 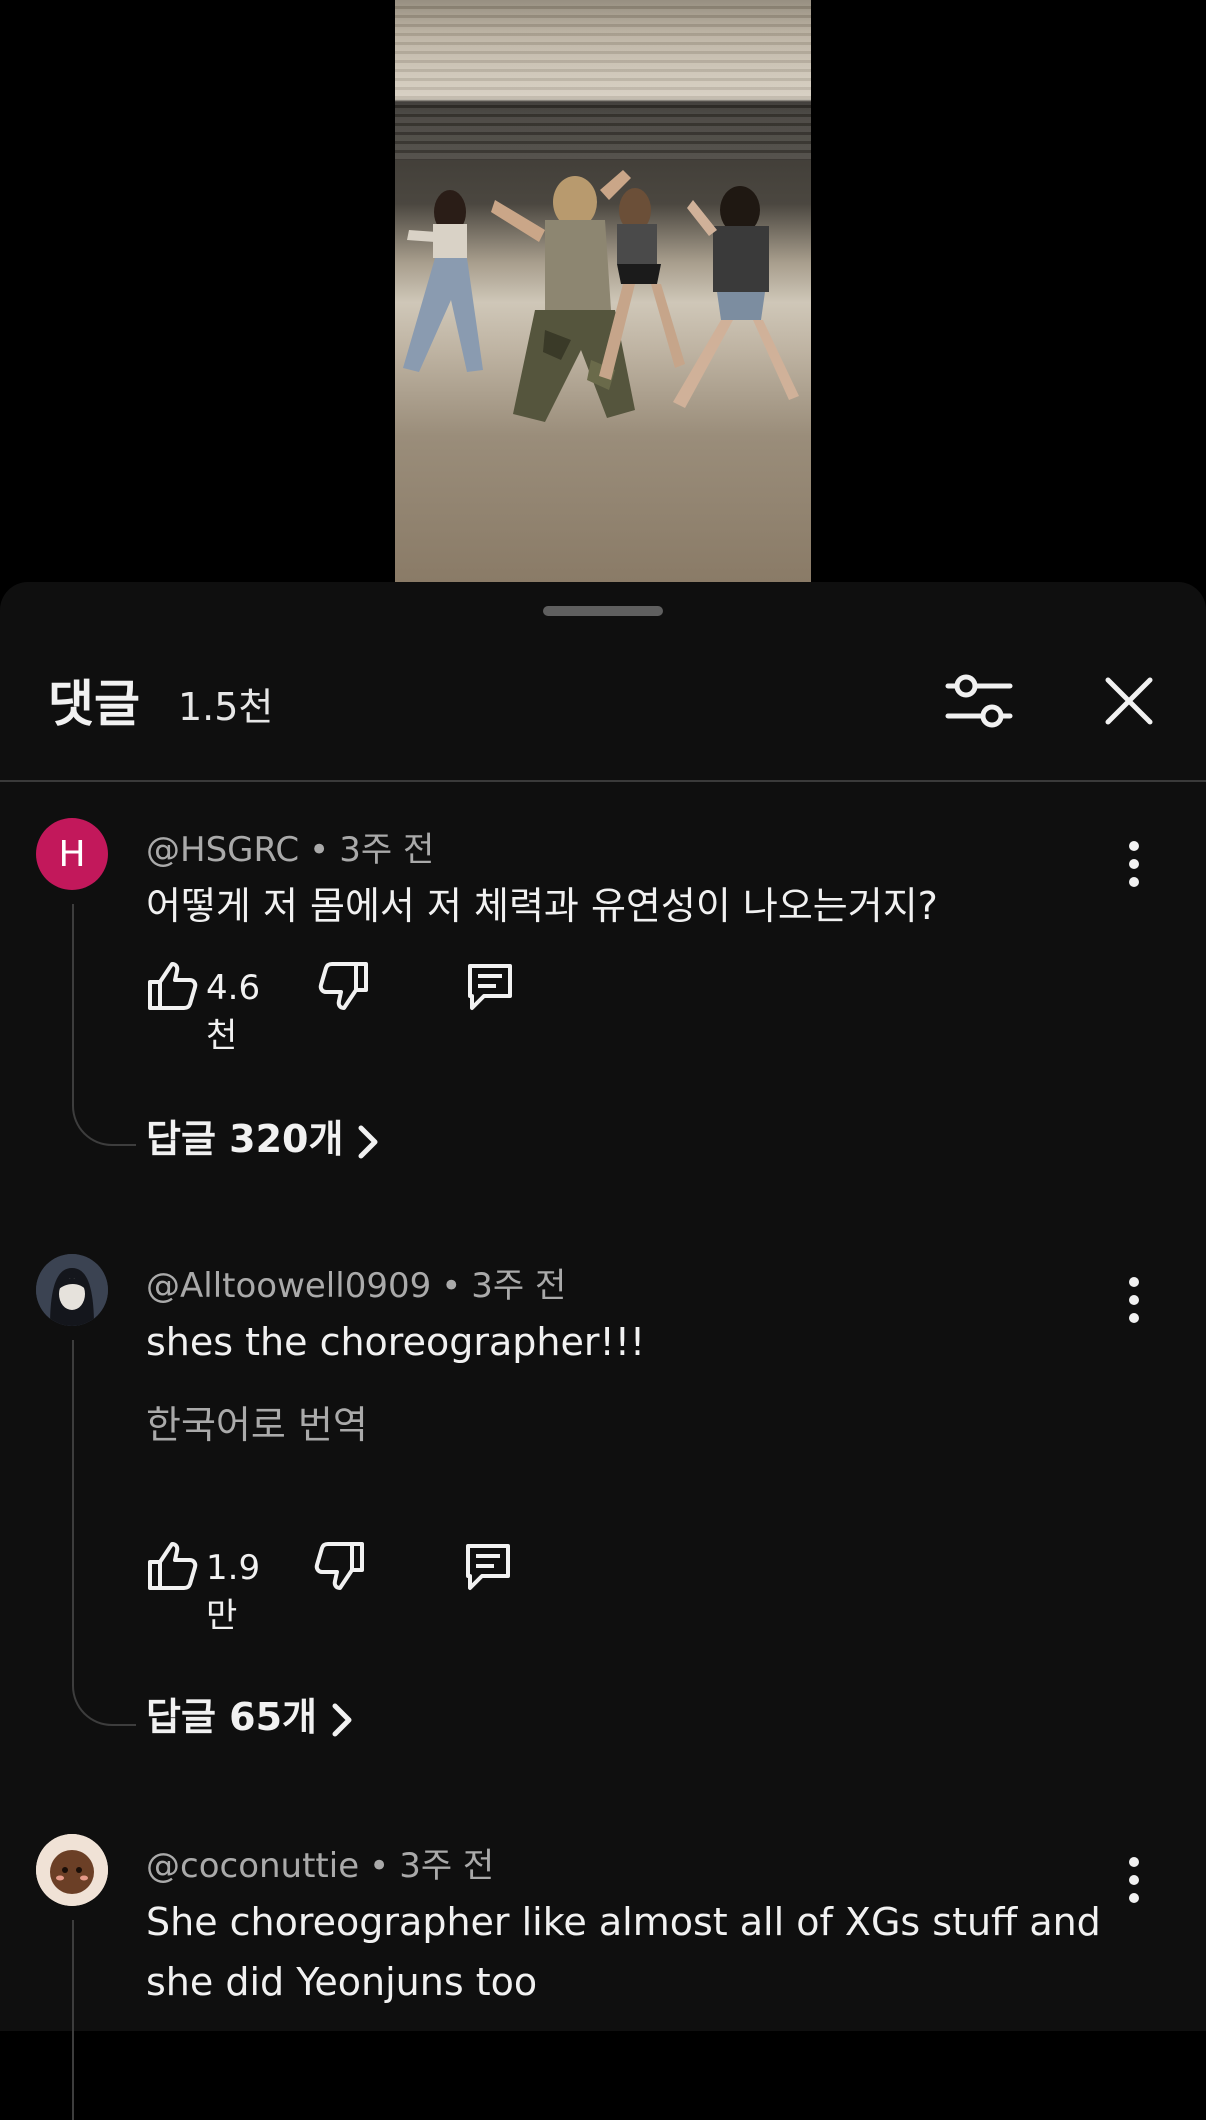 I want to click on drag-handle, so click(x=603, y=611).